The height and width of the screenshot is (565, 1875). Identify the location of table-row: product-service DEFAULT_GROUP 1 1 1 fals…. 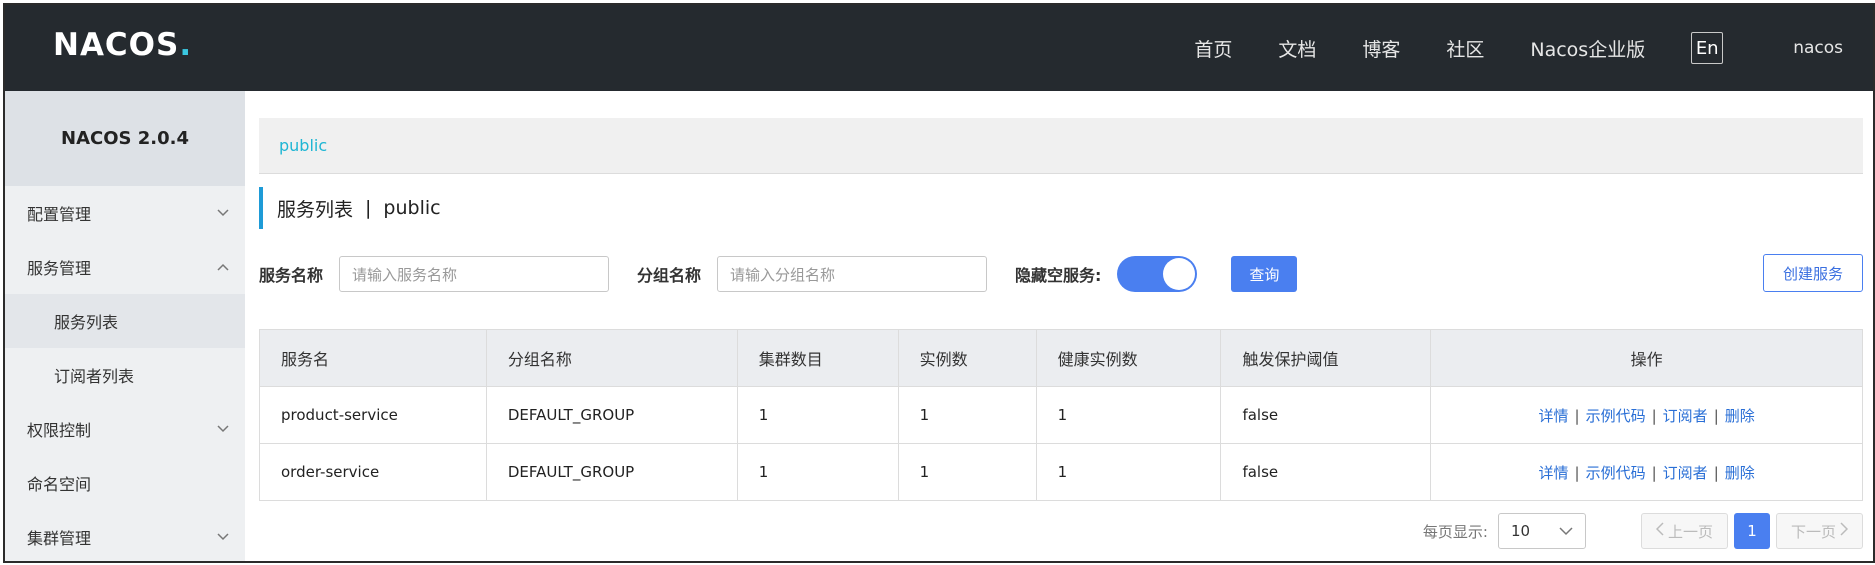
(1061, 415).